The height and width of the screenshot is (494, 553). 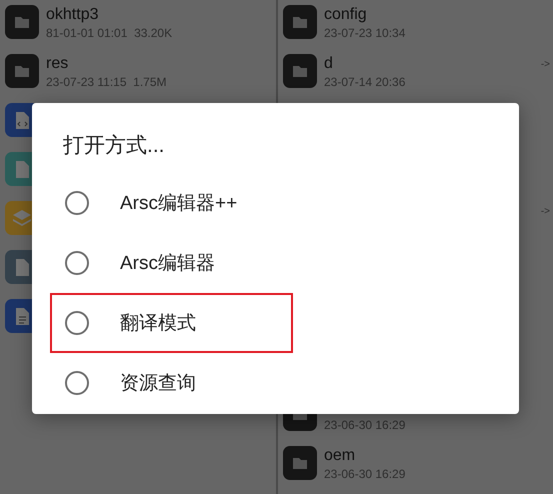 I want to click on file-details: 23-07-23 10:34, so click(x=365, y=33).